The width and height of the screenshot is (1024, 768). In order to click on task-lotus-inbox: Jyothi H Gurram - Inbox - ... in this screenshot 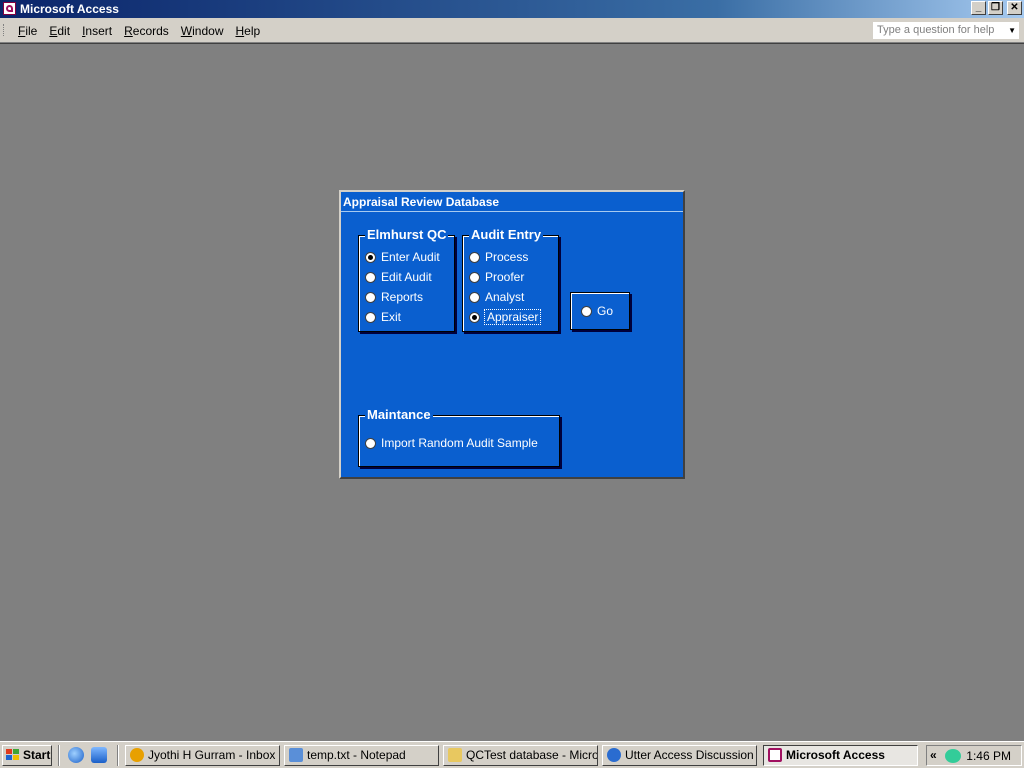, I will do `click(202, 755)`.